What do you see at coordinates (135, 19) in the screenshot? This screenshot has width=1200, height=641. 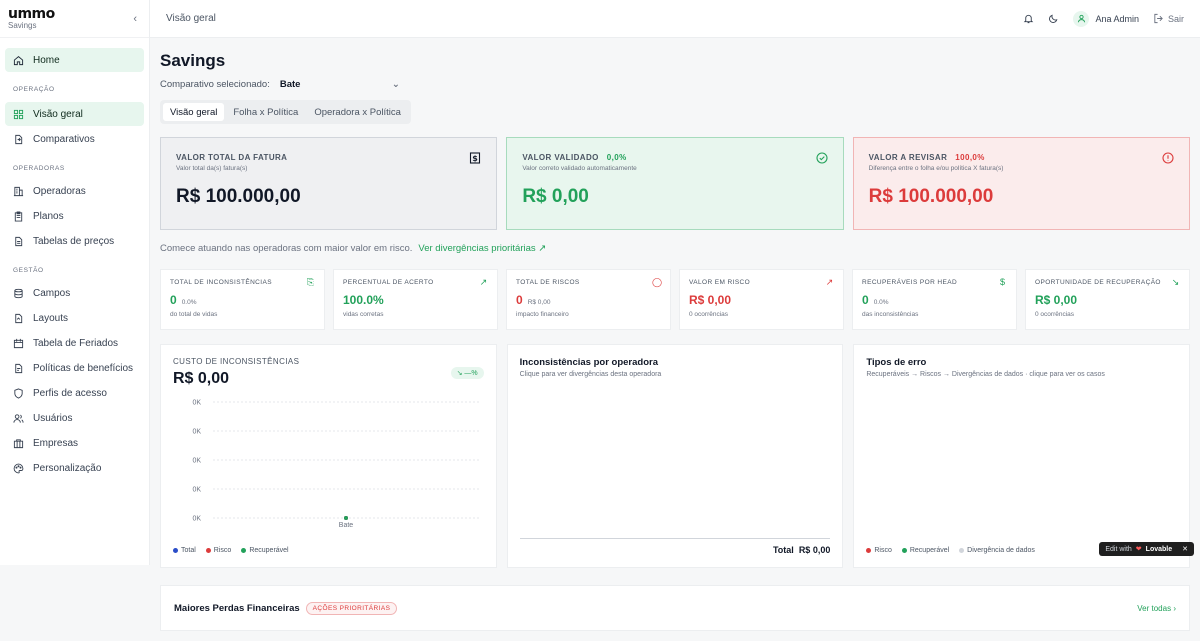 I see `collapse-sidebar-icon: ‹` at bounding box center [135, 19].